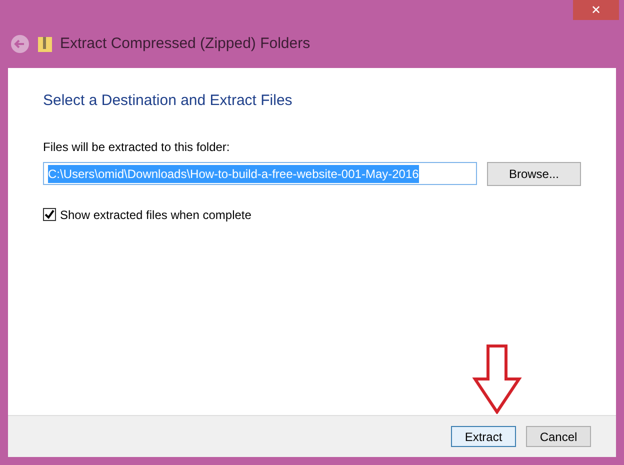 This screenshot has width=624, height=465. I want to click on dialog-button: Extract, so click(483, 436).